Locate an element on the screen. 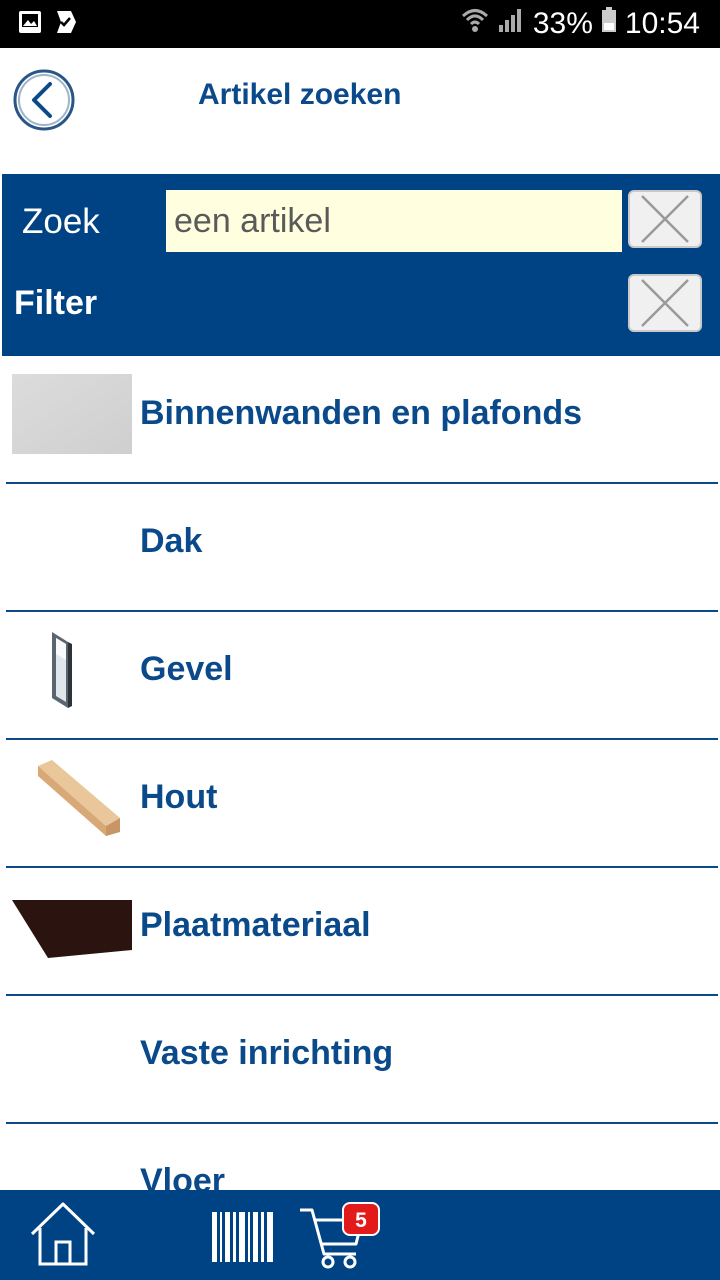 This screenshot has height=1280, width=720. filter-label: Filter is located at coordinates (56, 303).